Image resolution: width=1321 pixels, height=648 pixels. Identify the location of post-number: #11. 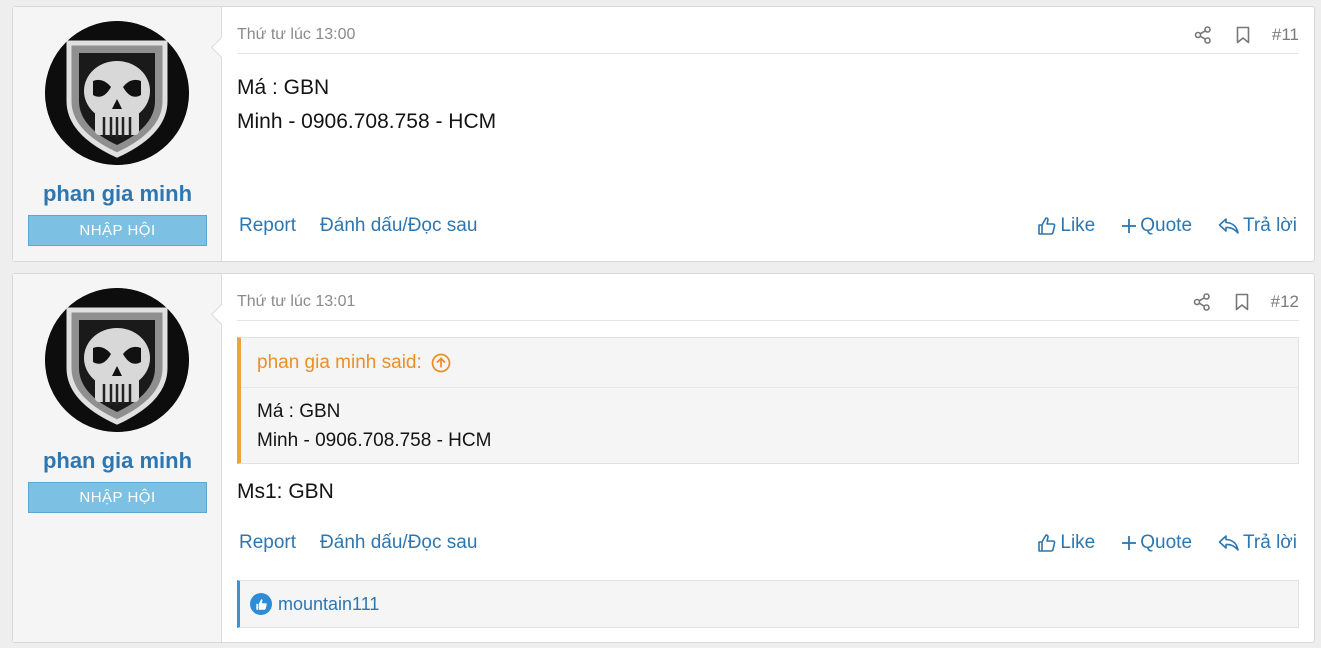
(1285, 35).